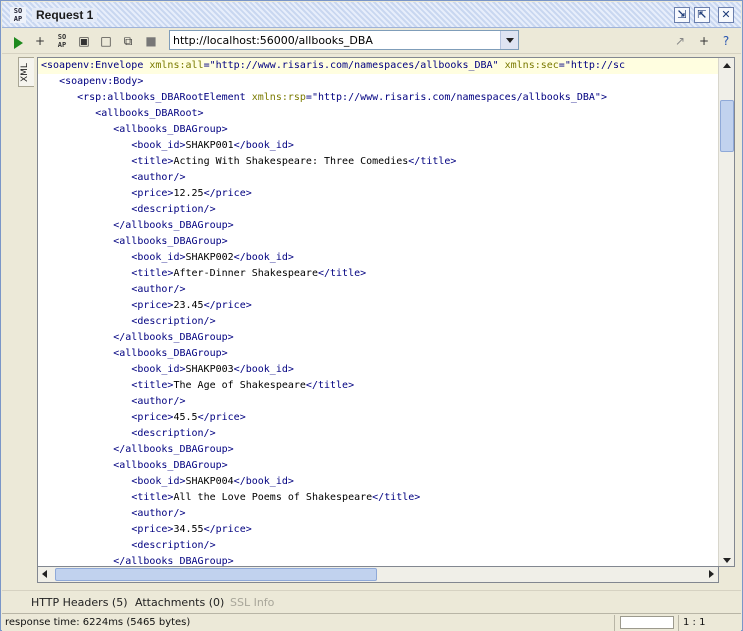  I want to click on tab-attachments: Attachments (0), so click(179, 602).